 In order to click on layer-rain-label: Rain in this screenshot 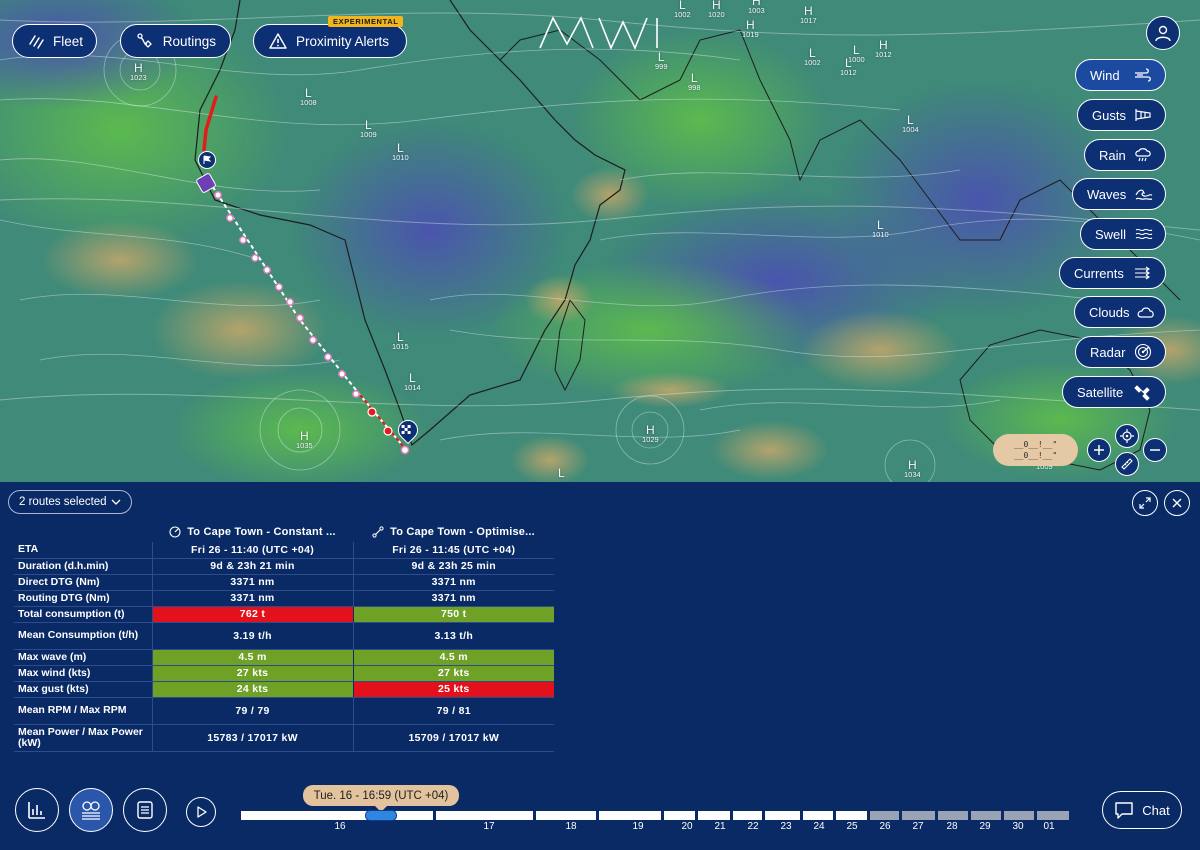, I will do `click(1112, 155)`.